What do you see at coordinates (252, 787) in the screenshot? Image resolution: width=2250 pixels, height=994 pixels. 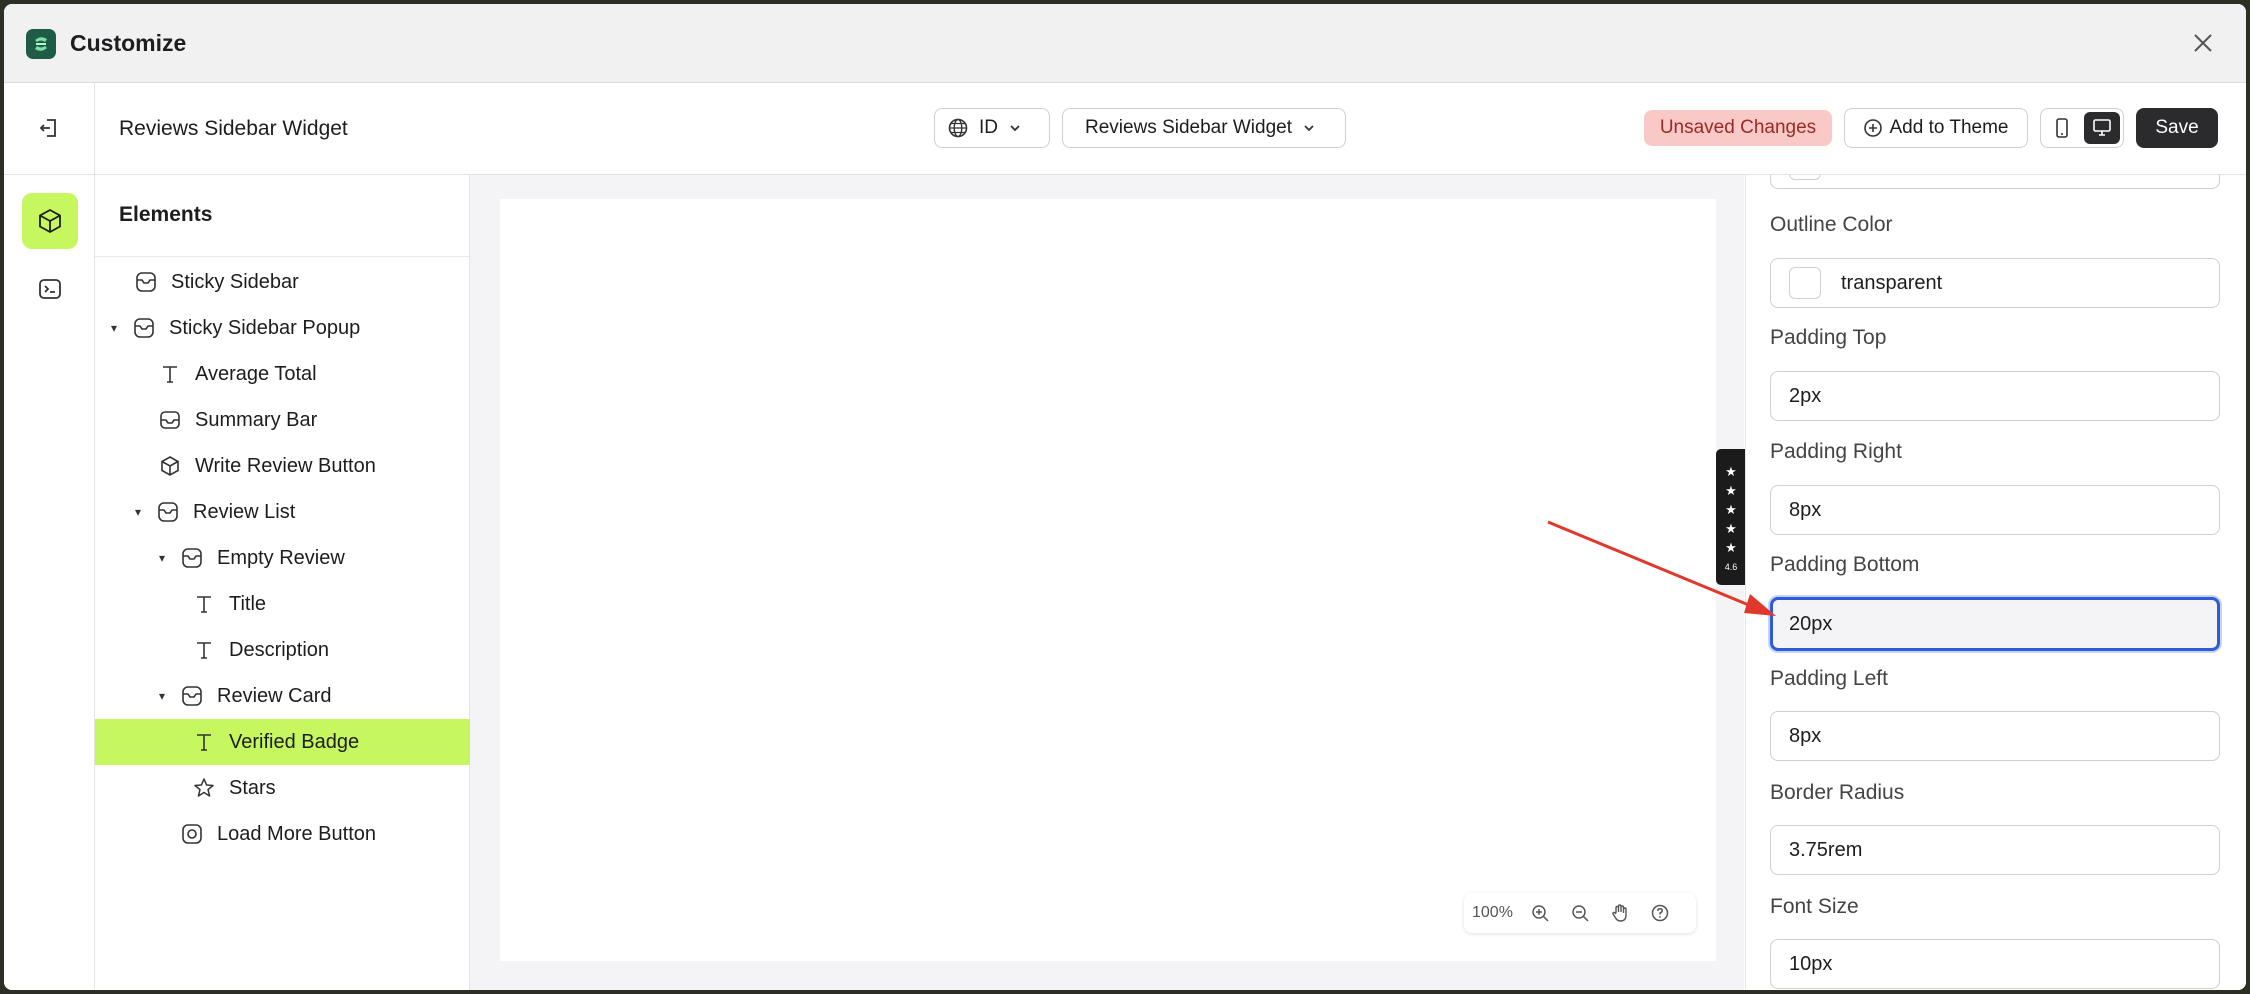 I see `tree-item-label: Stars` at bounding box center [252, 787].